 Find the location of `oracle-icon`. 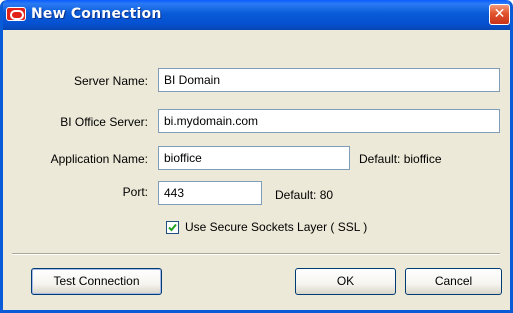

oracle-icon is located at coordinates (16, 14).